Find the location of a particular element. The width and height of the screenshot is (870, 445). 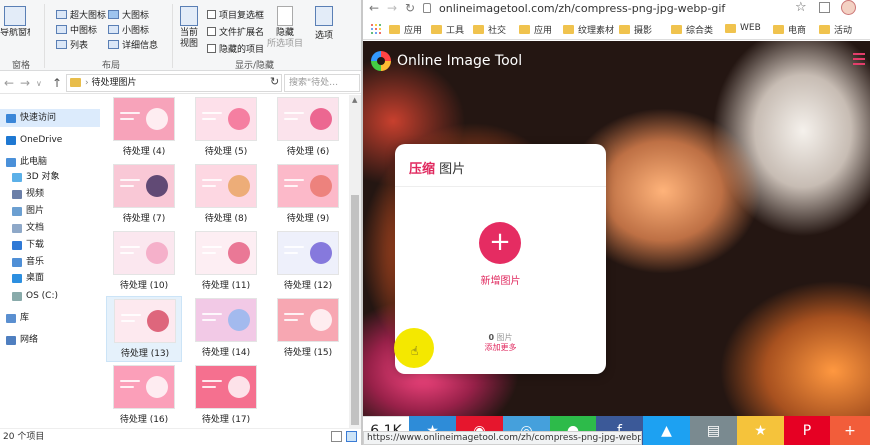

bookmark-folder: 摄影 is located at coordinates (635, 29).